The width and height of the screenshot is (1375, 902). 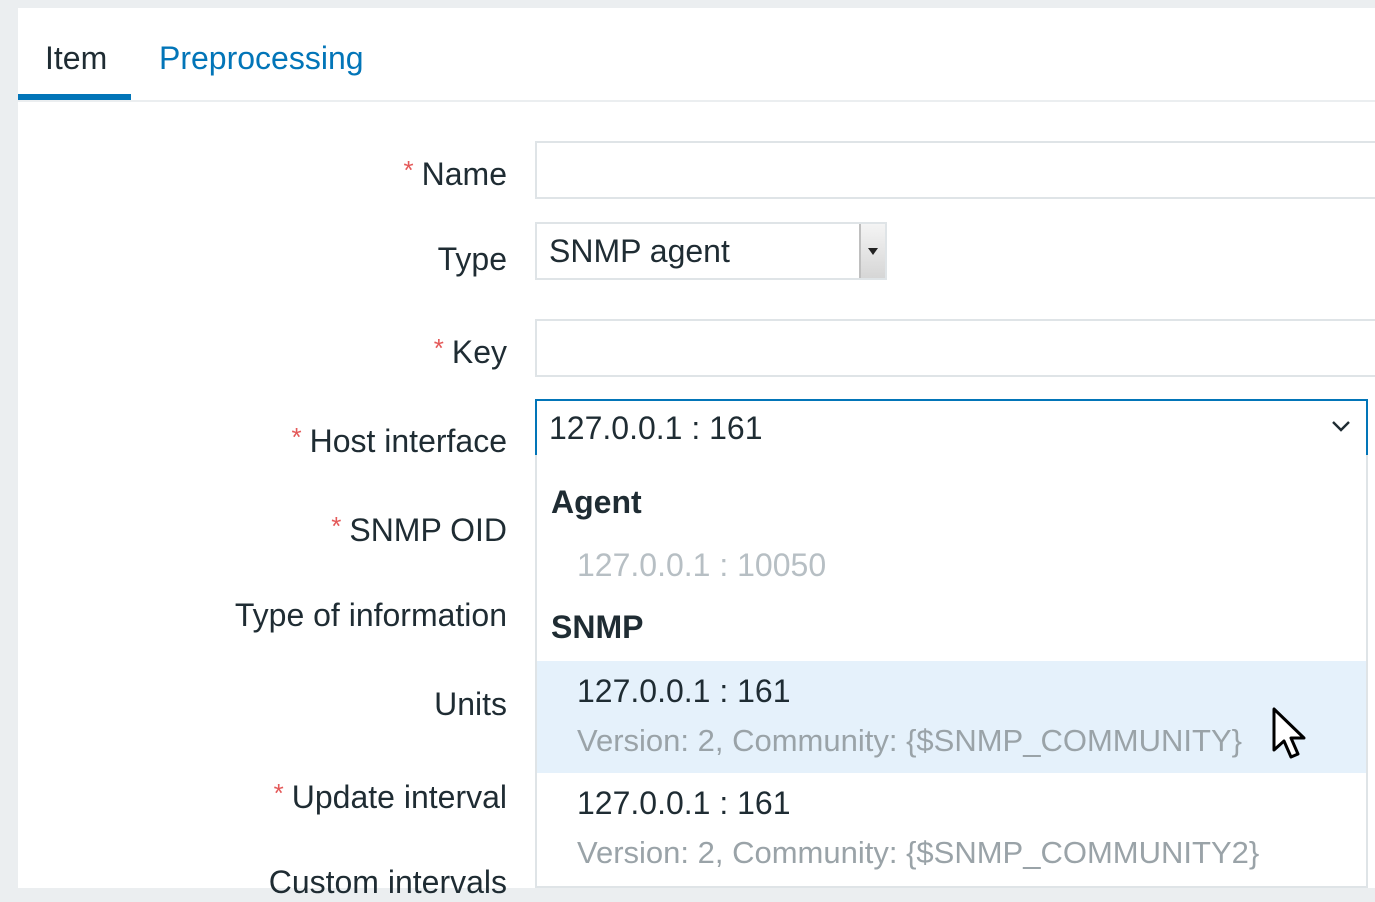 I want to click on key-label: * Key, so click(x=470, y=351).